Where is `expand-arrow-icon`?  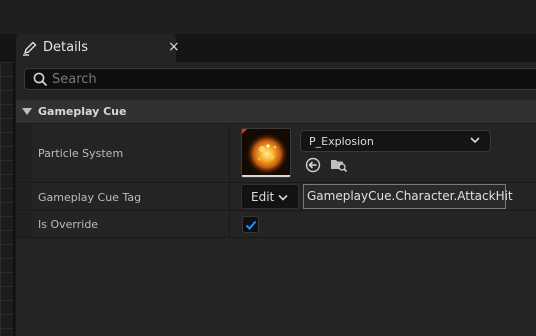
expand-arrow-icon is located at coordinates (27, 111).